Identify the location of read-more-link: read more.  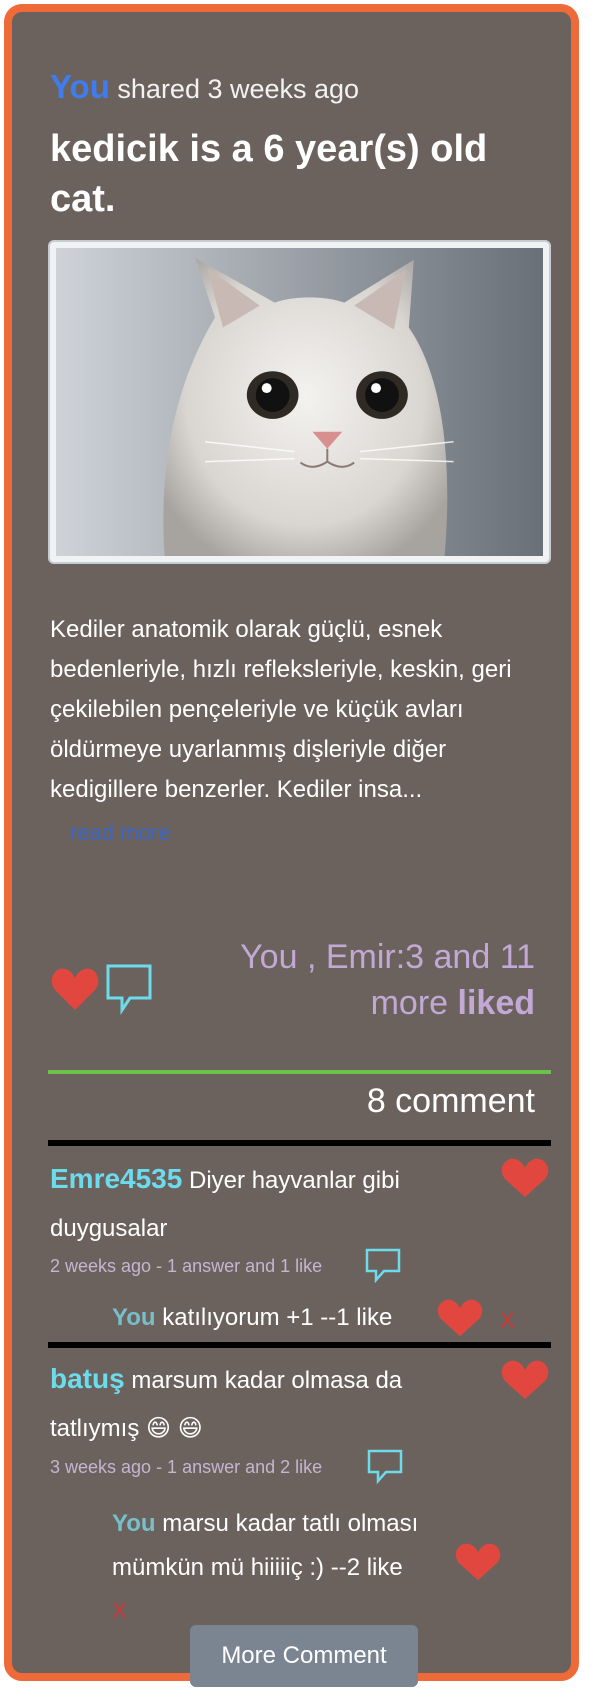
(120, 833).